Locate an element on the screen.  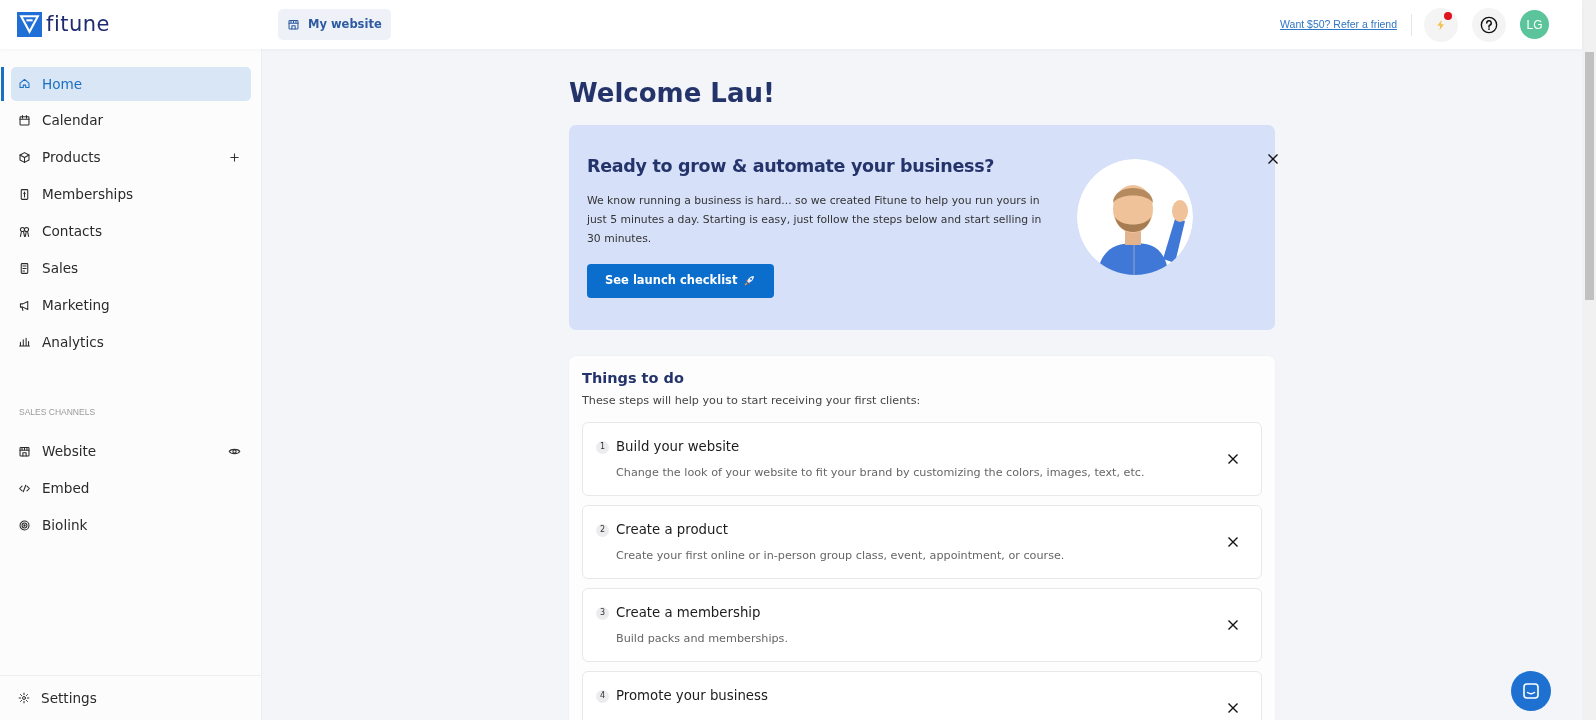
launch-checklist-button: See launch checklist is located at coordinates (681, 281).